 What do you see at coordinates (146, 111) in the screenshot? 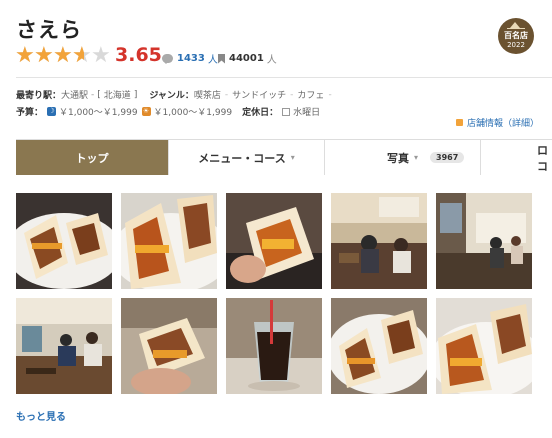
I see `lunch-icon: ☀` at bounding box center [146, 111].